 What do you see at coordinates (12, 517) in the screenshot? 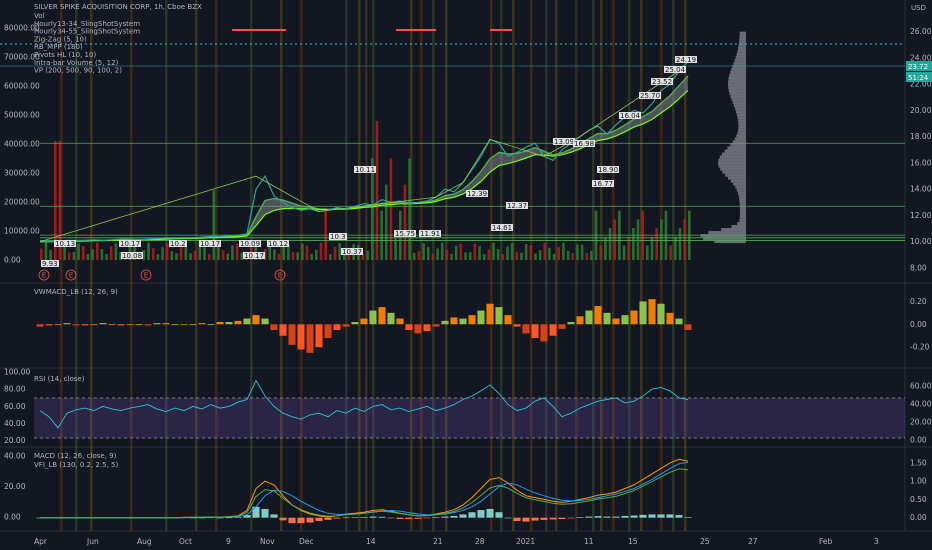
I see `macd-left-tick-label: 0.00` at bounding box center [12, 517].